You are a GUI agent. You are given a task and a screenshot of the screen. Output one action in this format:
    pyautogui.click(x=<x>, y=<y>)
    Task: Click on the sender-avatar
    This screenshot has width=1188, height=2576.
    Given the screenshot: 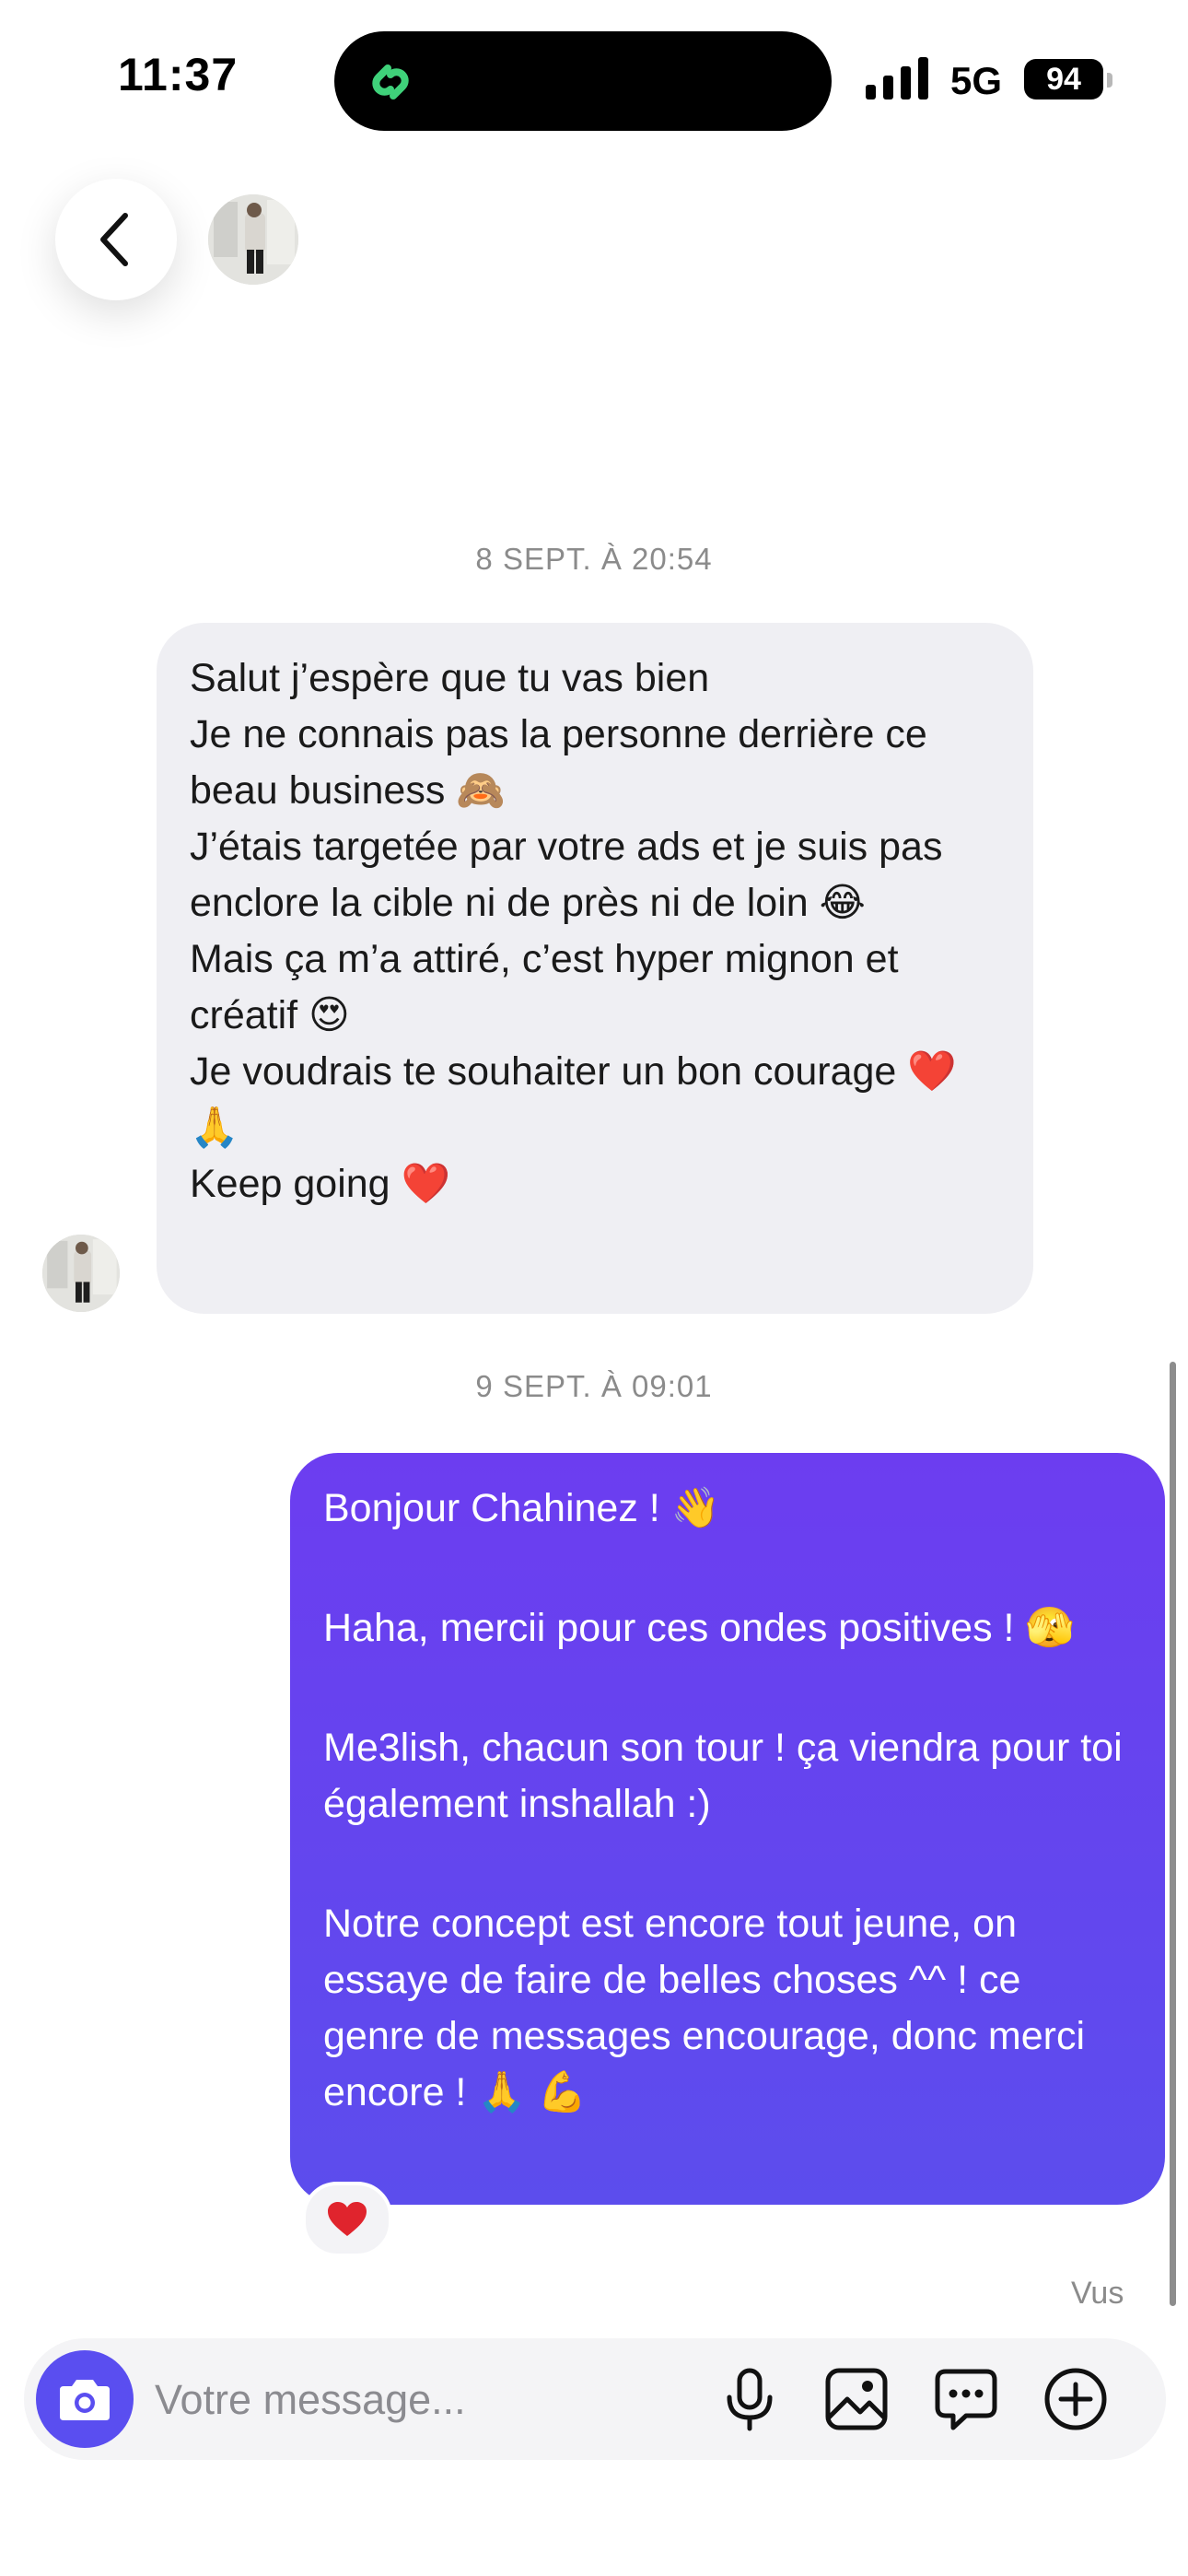 What is the action you would take?
    pyautogui.click(x=81, y=1273)
    